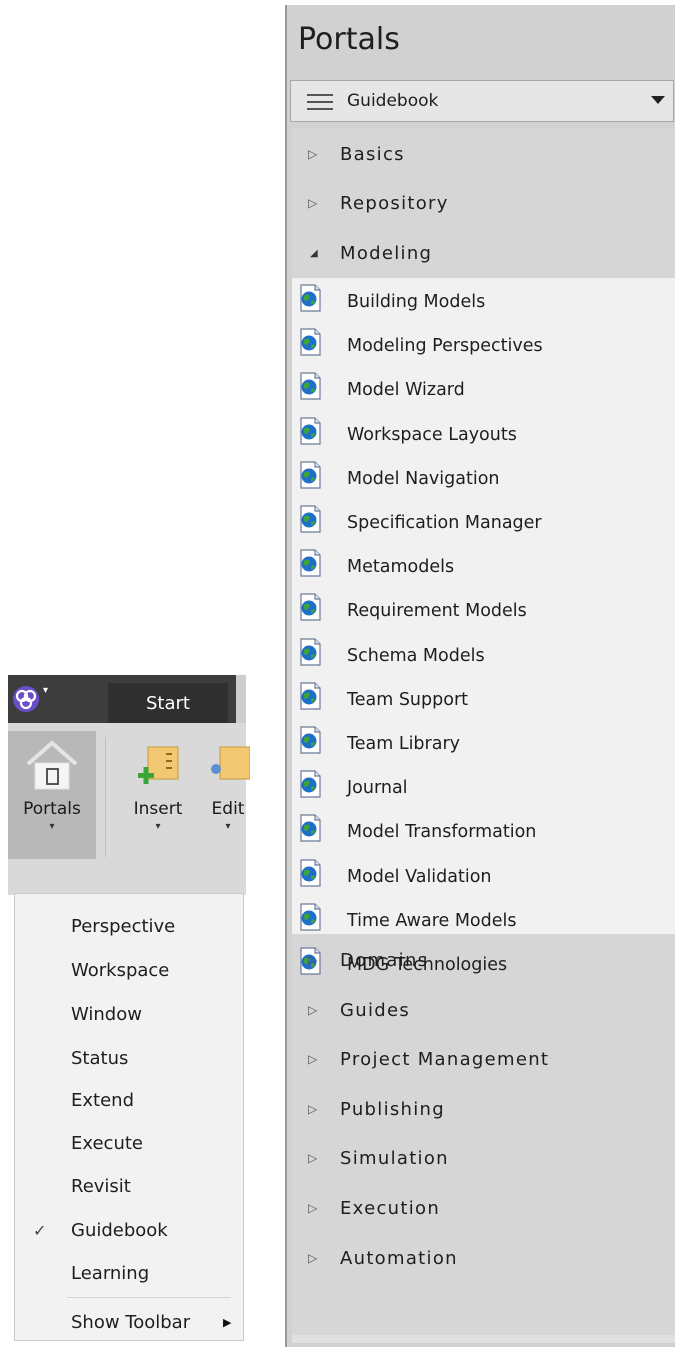 Image resolution: width=675 pixels, height=1347 pixels. What do you see at coordinates (107, 1143) in the screenshot?
I see `menu-item-label: Execute` at bounding box center [107, 1143].